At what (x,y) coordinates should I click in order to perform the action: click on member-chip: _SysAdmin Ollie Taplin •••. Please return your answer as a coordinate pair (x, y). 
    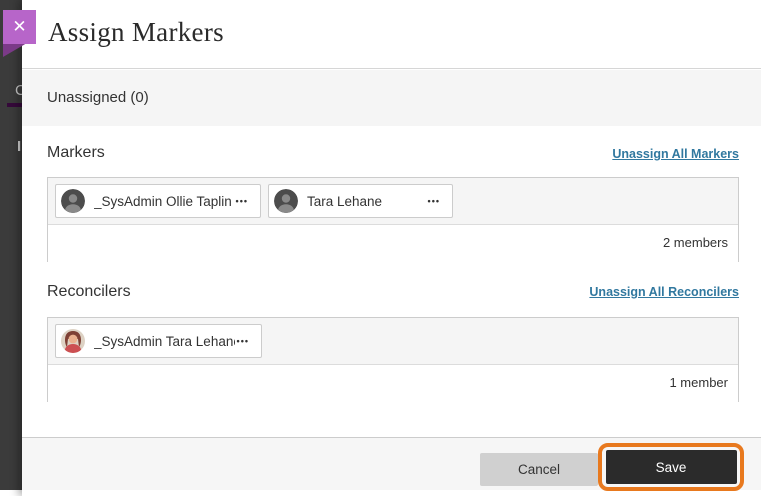
    Looking at the image, I should click on (158, 201).